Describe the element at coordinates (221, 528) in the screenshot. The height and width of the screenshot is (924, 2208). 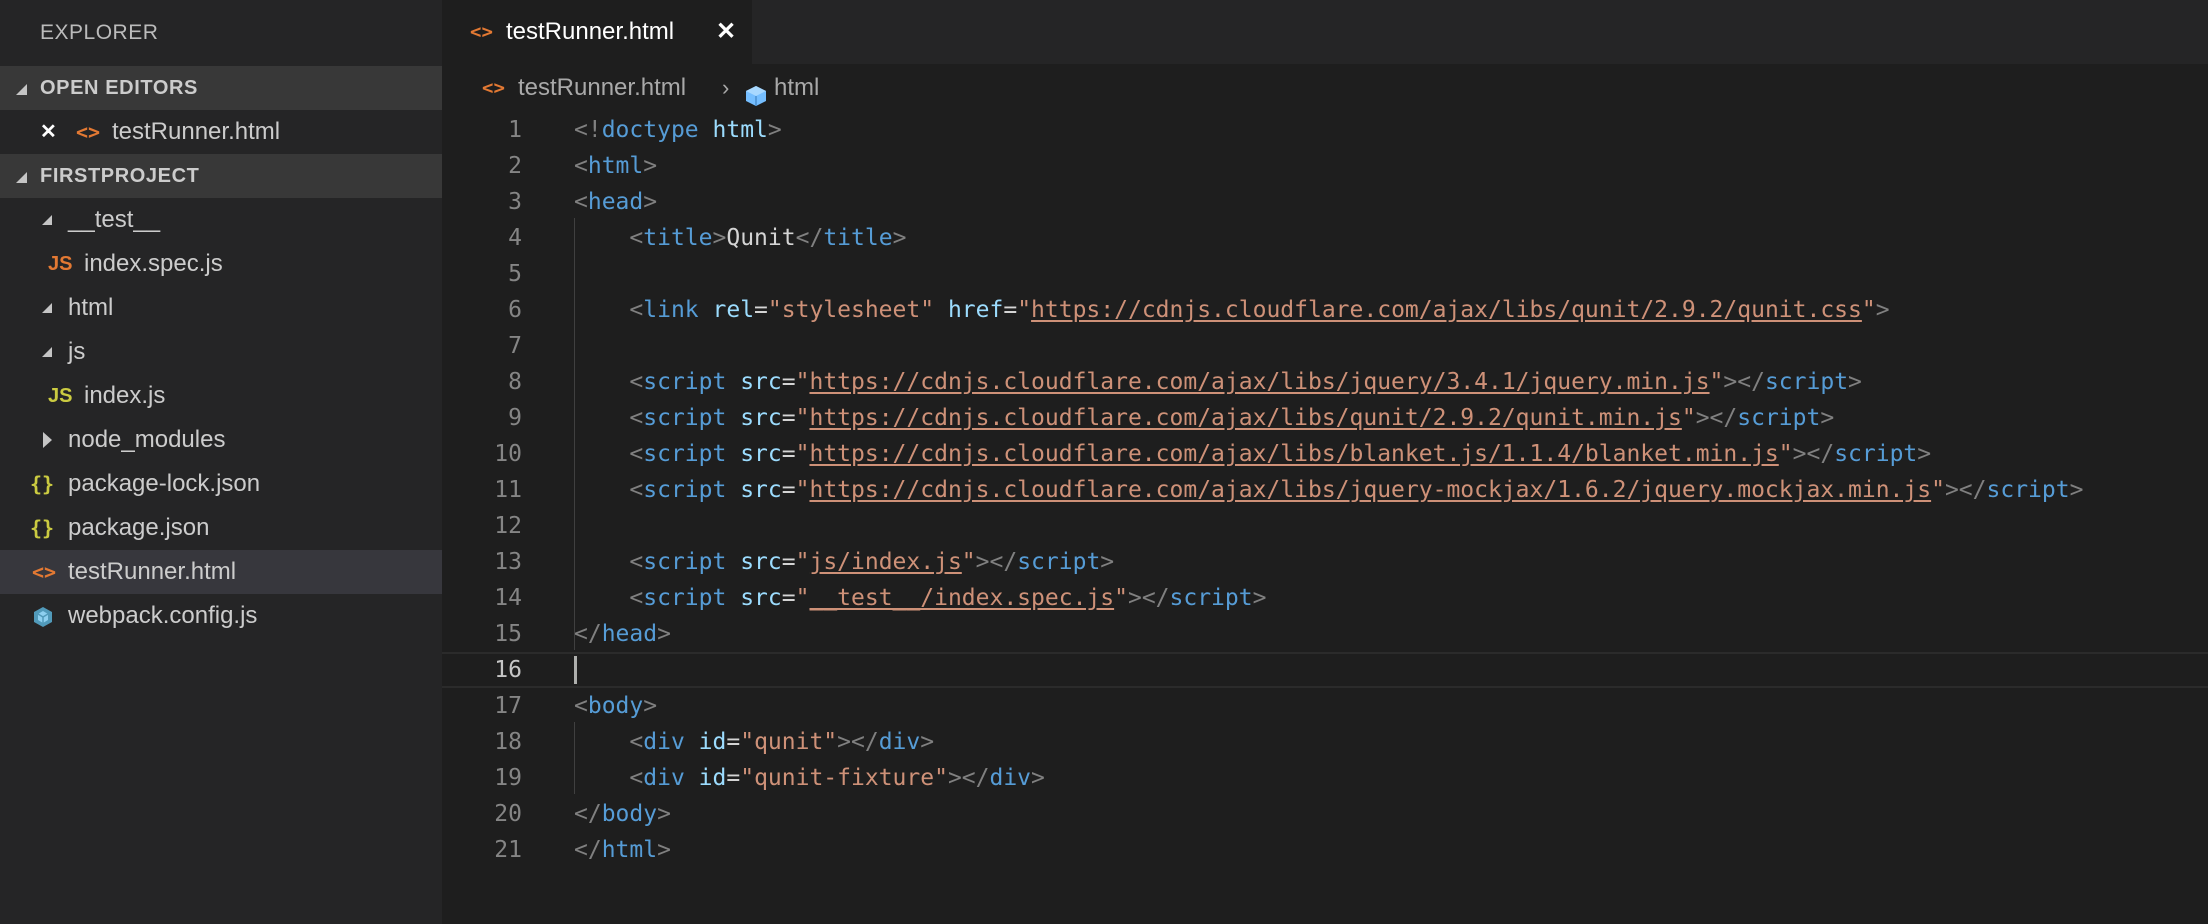
I see `tree-file-package: {} package.json` at that location.